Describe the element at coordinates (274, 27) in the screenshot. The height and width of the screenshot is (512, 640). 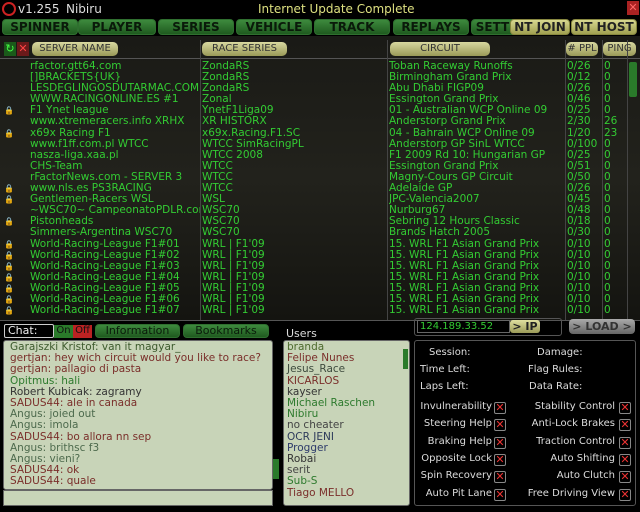
I see `tab-vehicle: VEHICLE` at that location.